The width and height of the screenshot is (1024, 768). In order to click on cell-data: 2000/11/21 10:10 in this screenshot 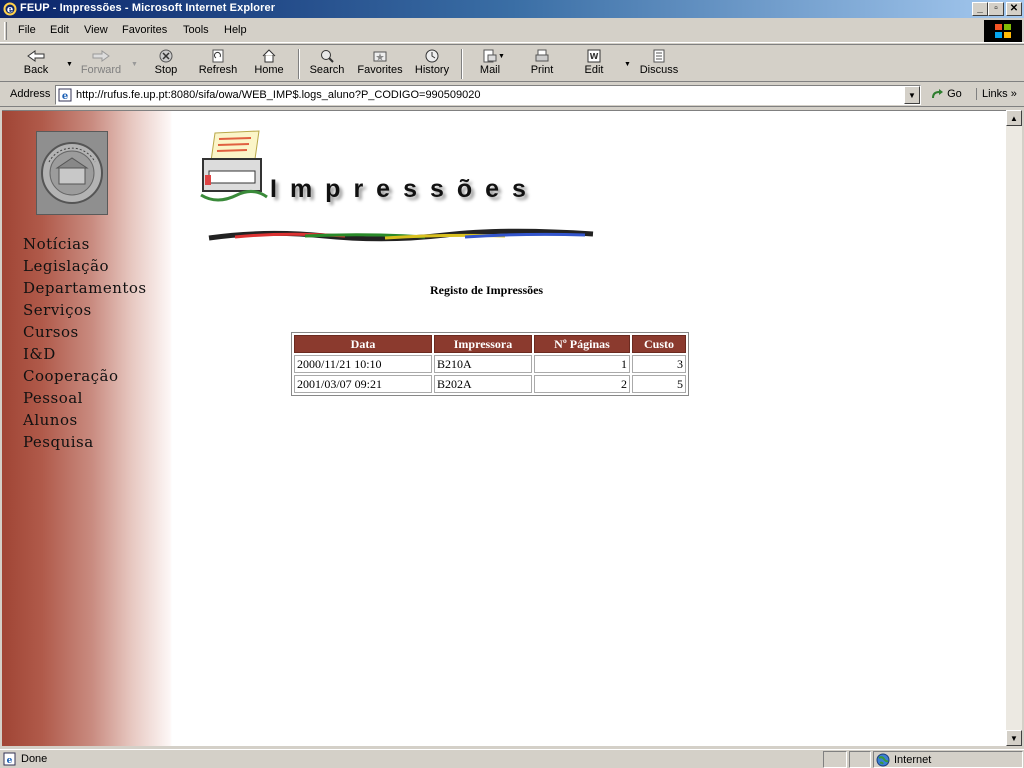, I will do `click(363, 364)`.